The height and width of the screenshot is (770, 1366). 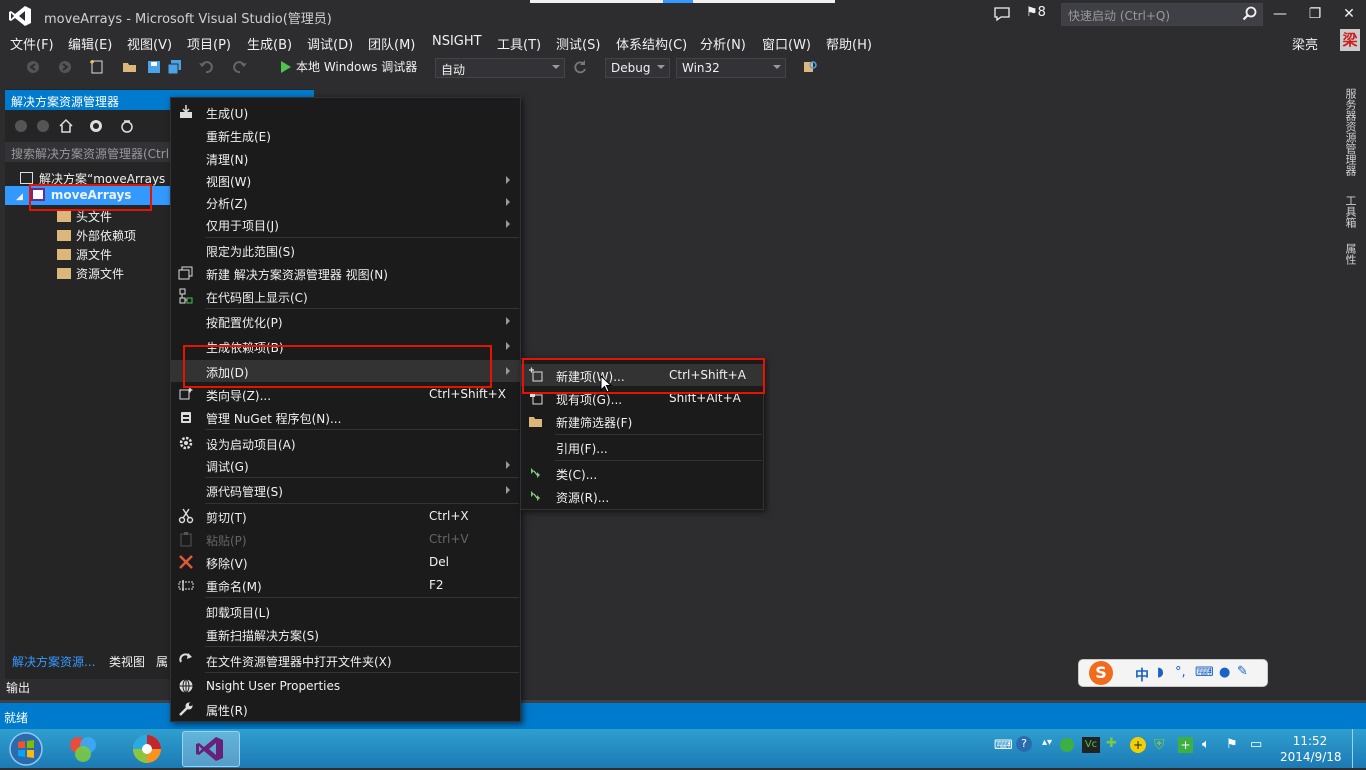 I want to click on menu-tools: 工具(T), so click(x=519, y=43).